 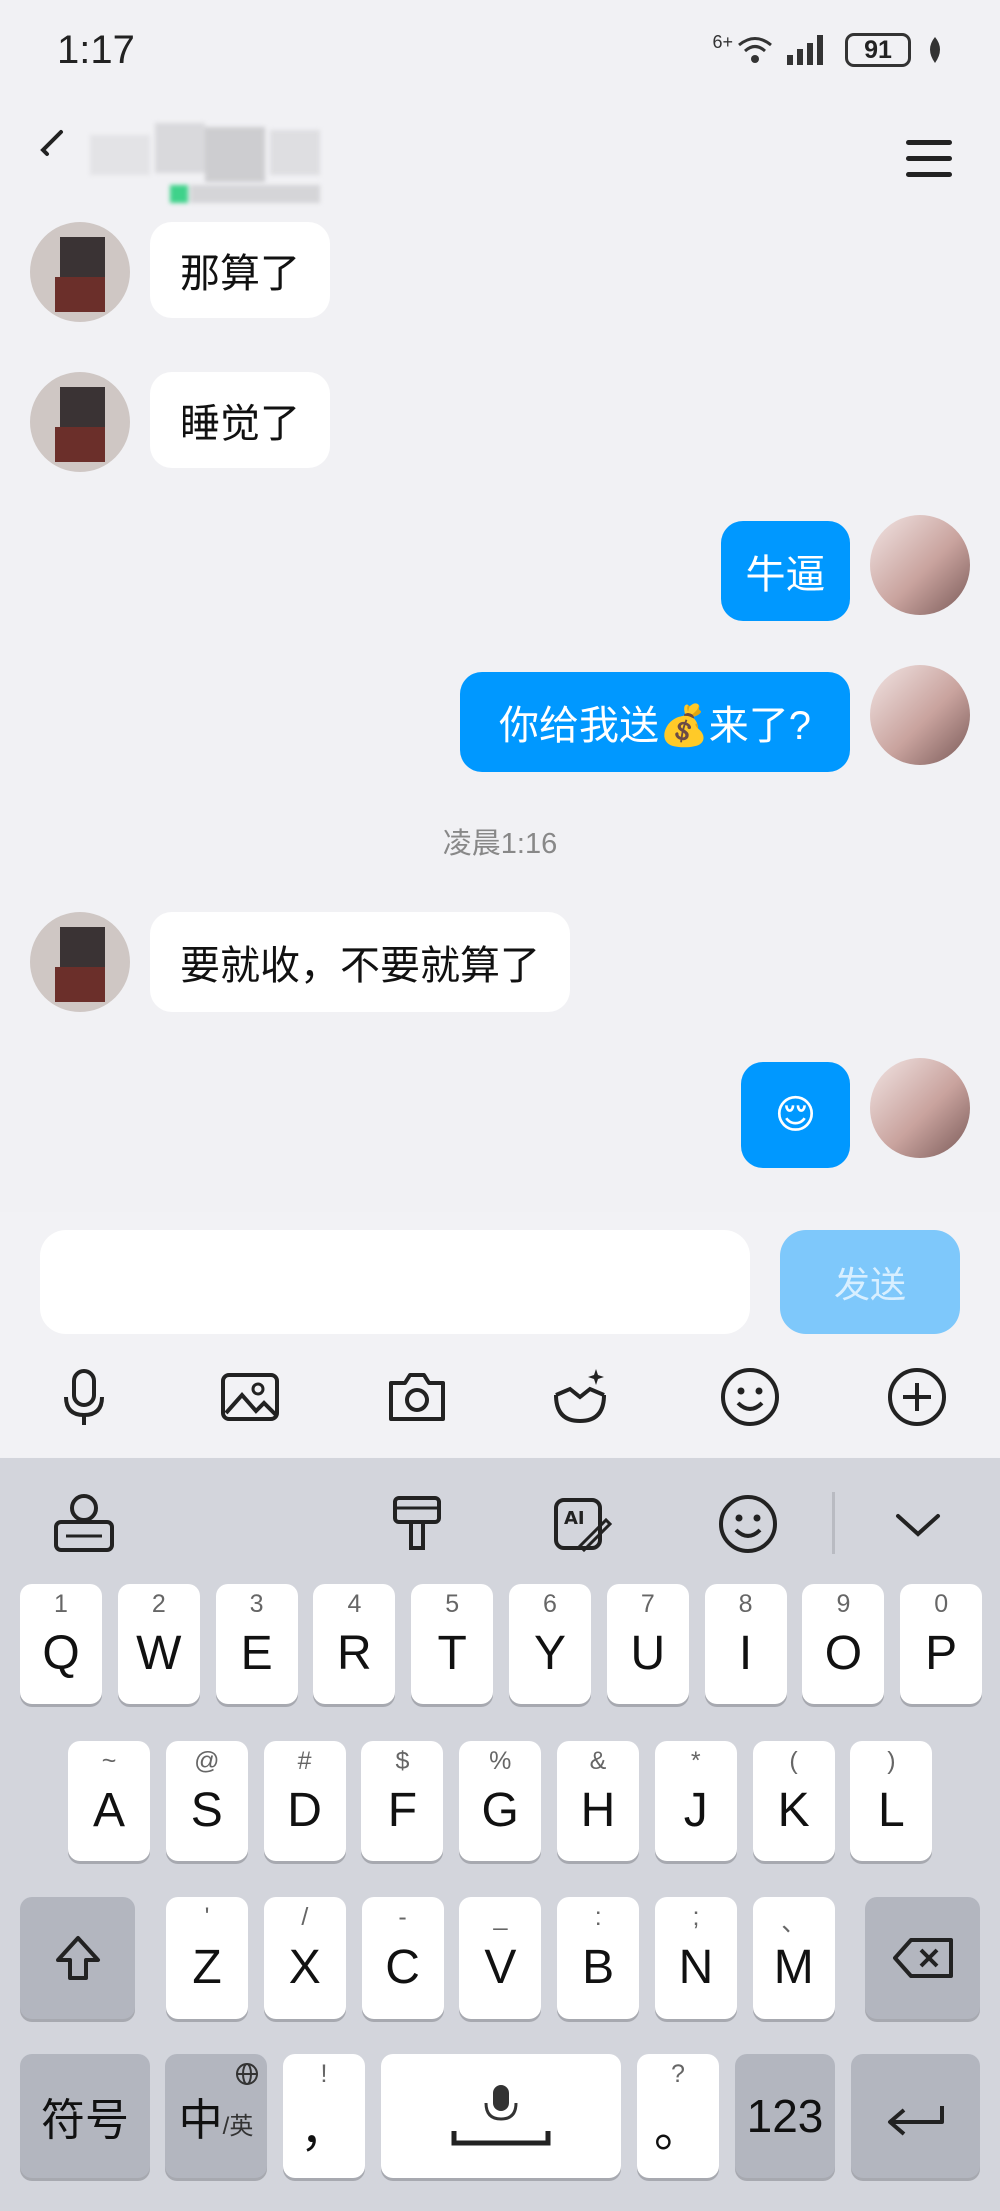 I want to click on backspace-key, so click(x=922, y=1958).